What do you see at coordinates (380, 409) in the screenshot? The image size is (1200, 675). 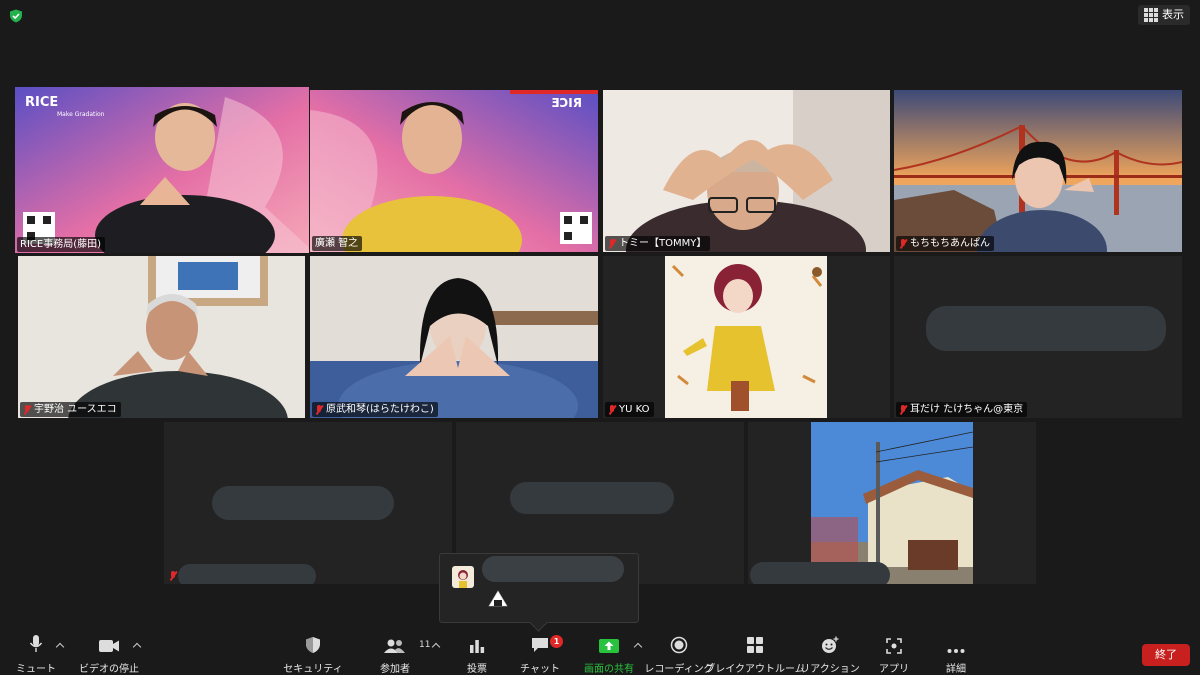 I see `participant-name: 原武和琴(はらたけわこ)` at bounding box center [380, 409].